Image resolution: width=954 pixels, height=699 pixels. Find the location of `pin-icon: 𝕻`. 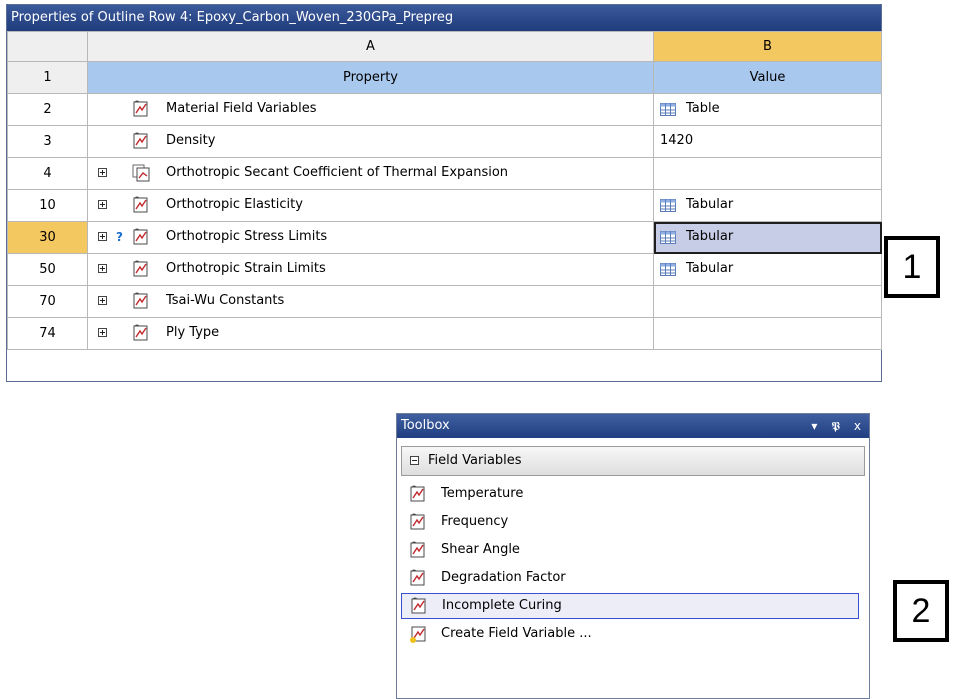

pin-icon: 𝕻 is located at coordinates (835, 426).